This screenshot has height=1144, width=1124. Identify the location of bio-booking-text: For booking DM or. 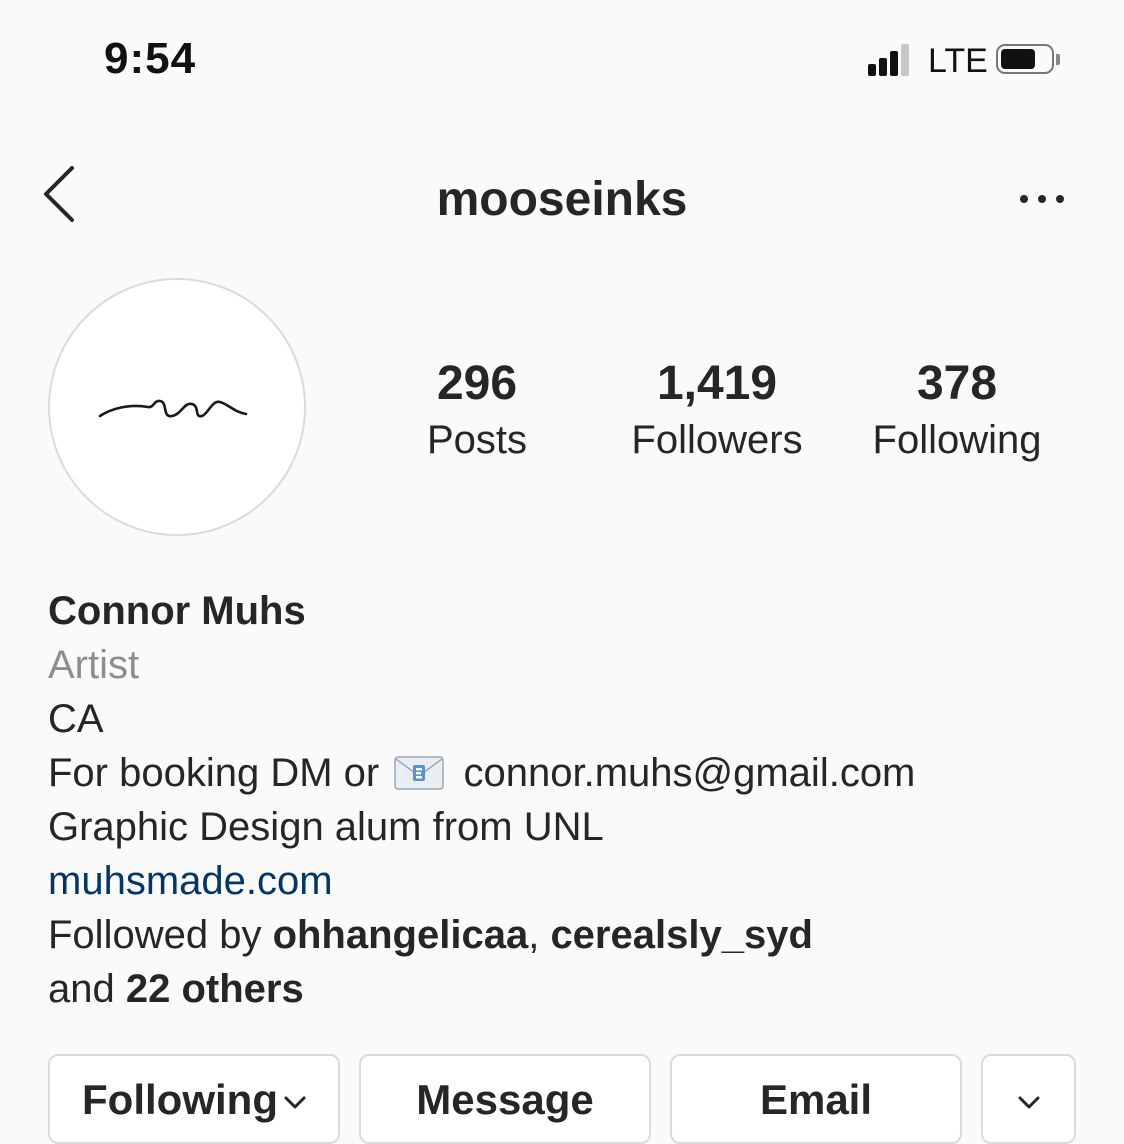
(214, 773).